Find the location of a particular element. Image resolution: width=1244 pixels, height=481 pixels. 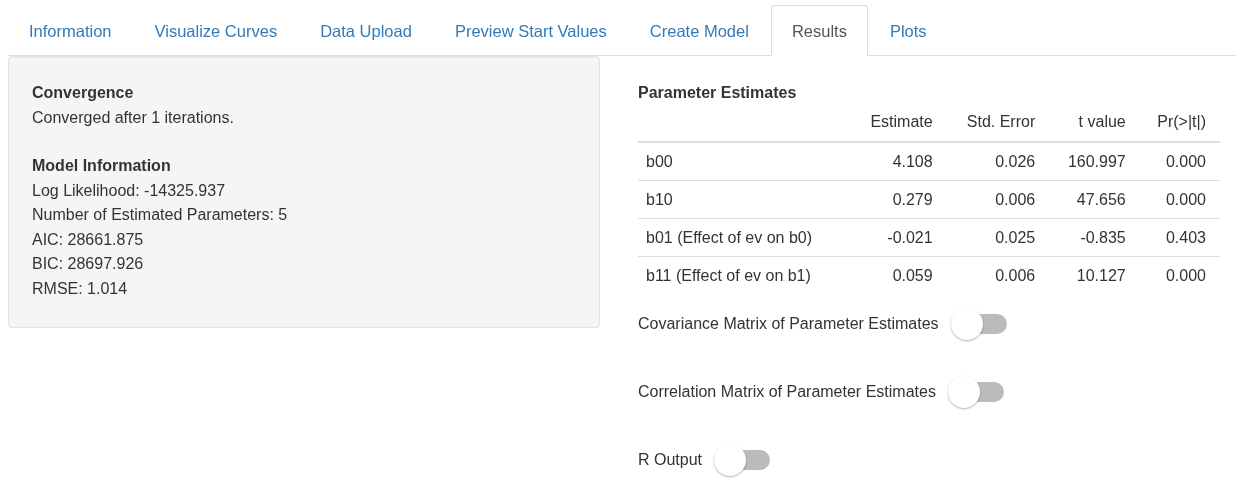

section-heading: Model Information is located at coordinates (102, 166).